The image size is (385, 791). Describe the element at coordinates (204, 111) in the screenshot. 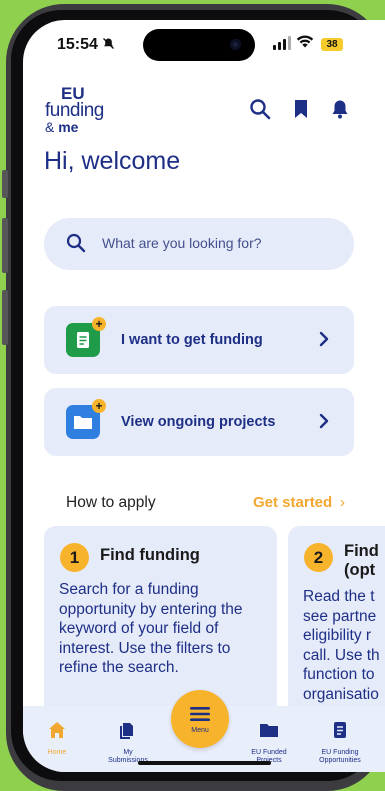

I see `app-header: EU funding & me` at that location.